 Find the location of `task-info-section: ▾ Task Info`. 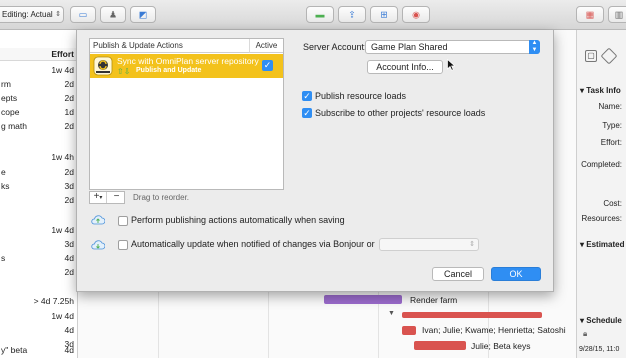

task-info-section: ▾ Task Info is located at coordinates (603, 90).